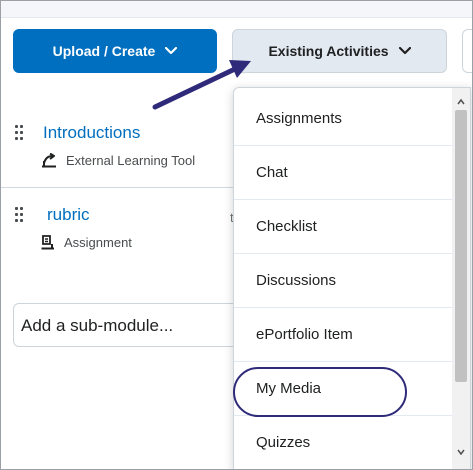 Image resolution: width=473 pixels, height=470 pixels. Describe the element at coordinates (91, 133) in the screenshot. I see `module-item-title: Introductions` at that location.